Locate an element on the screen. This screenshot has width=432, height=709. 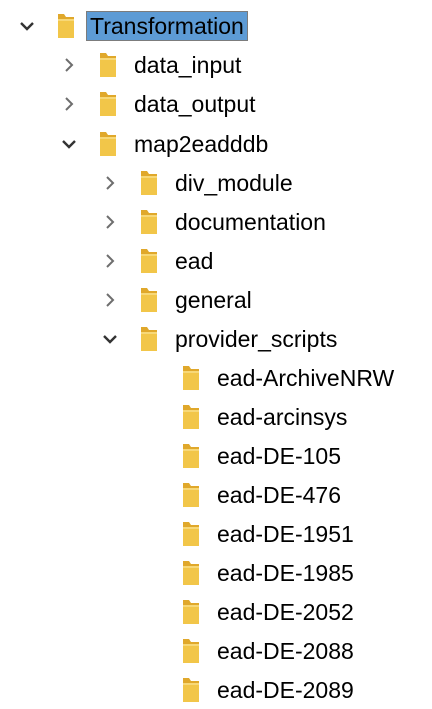
tree-item-ead-arcinsys: ead-arcinsys is located at coordinates (265, 416).